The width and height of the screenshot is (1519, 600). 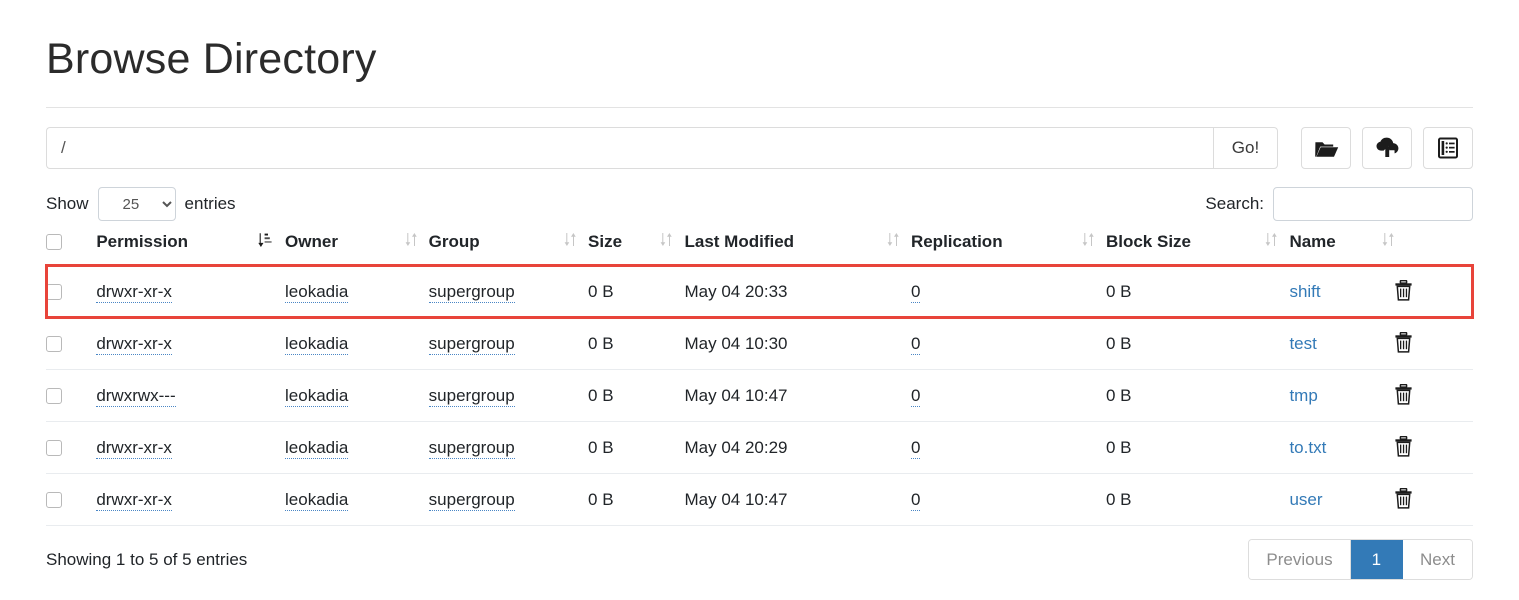 I want to click on cell-replication: 0, so click(x=1008, y=344).